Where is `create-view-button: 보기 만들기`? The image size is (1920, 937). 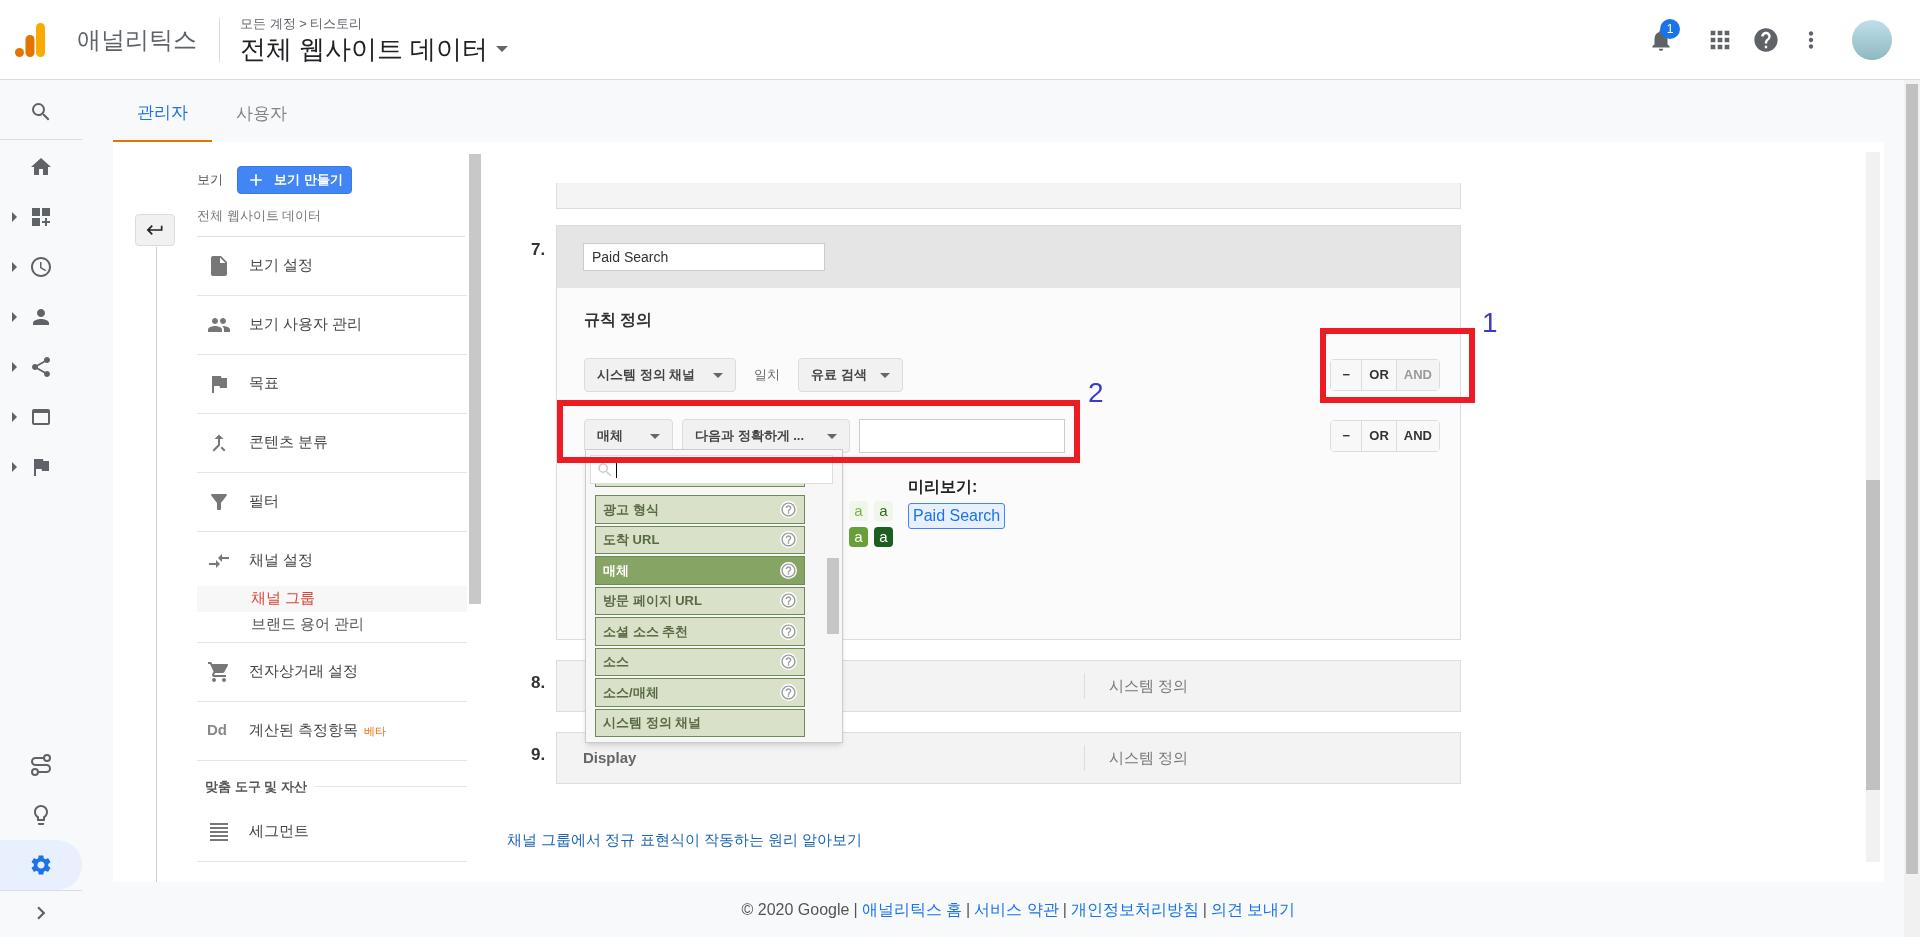
create-view-button: 보기 만들기 is located at coordinates (294, 180).